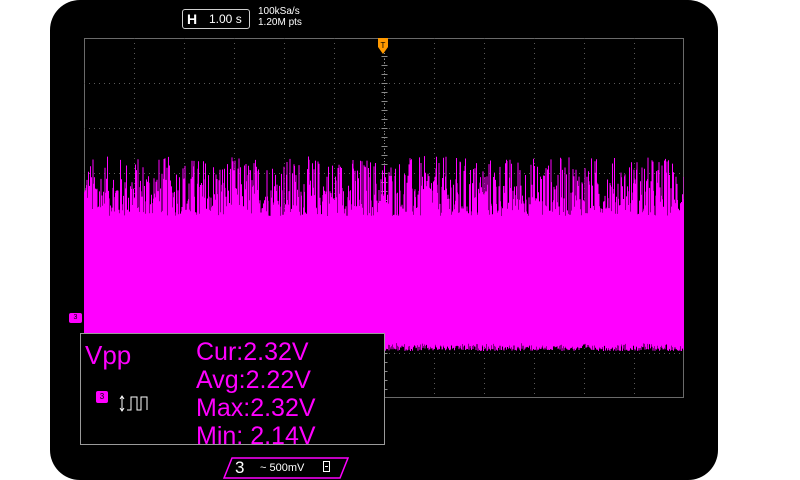 The height and width of the screenshot is (480, 800). I want to click on timebase-box: H 1.00 s, so click(216, 19).